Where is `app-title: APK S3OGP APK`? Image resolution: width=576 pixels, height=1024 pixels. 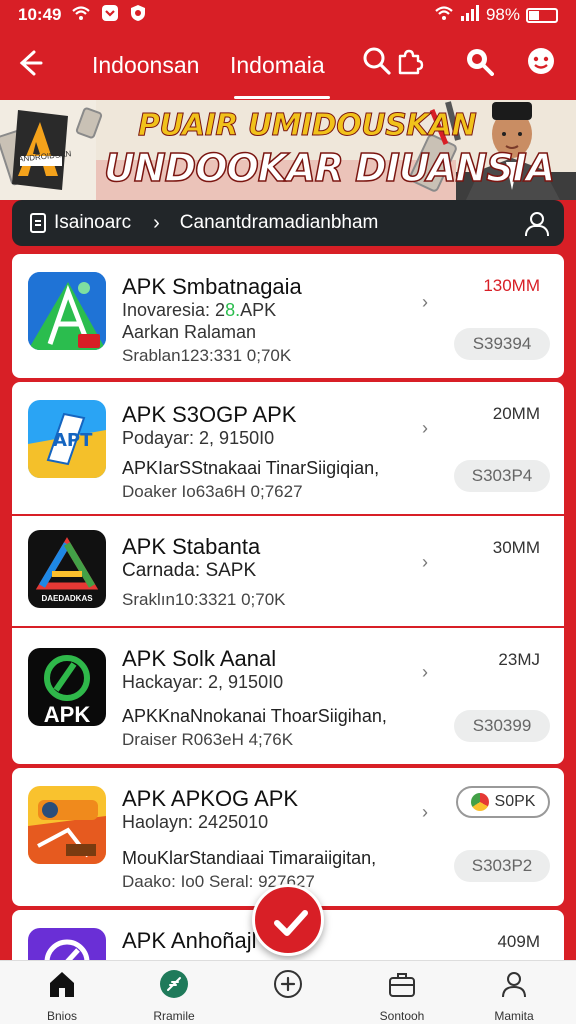 app-title: APK S3OGP APK is located at coordinates (209, 414).